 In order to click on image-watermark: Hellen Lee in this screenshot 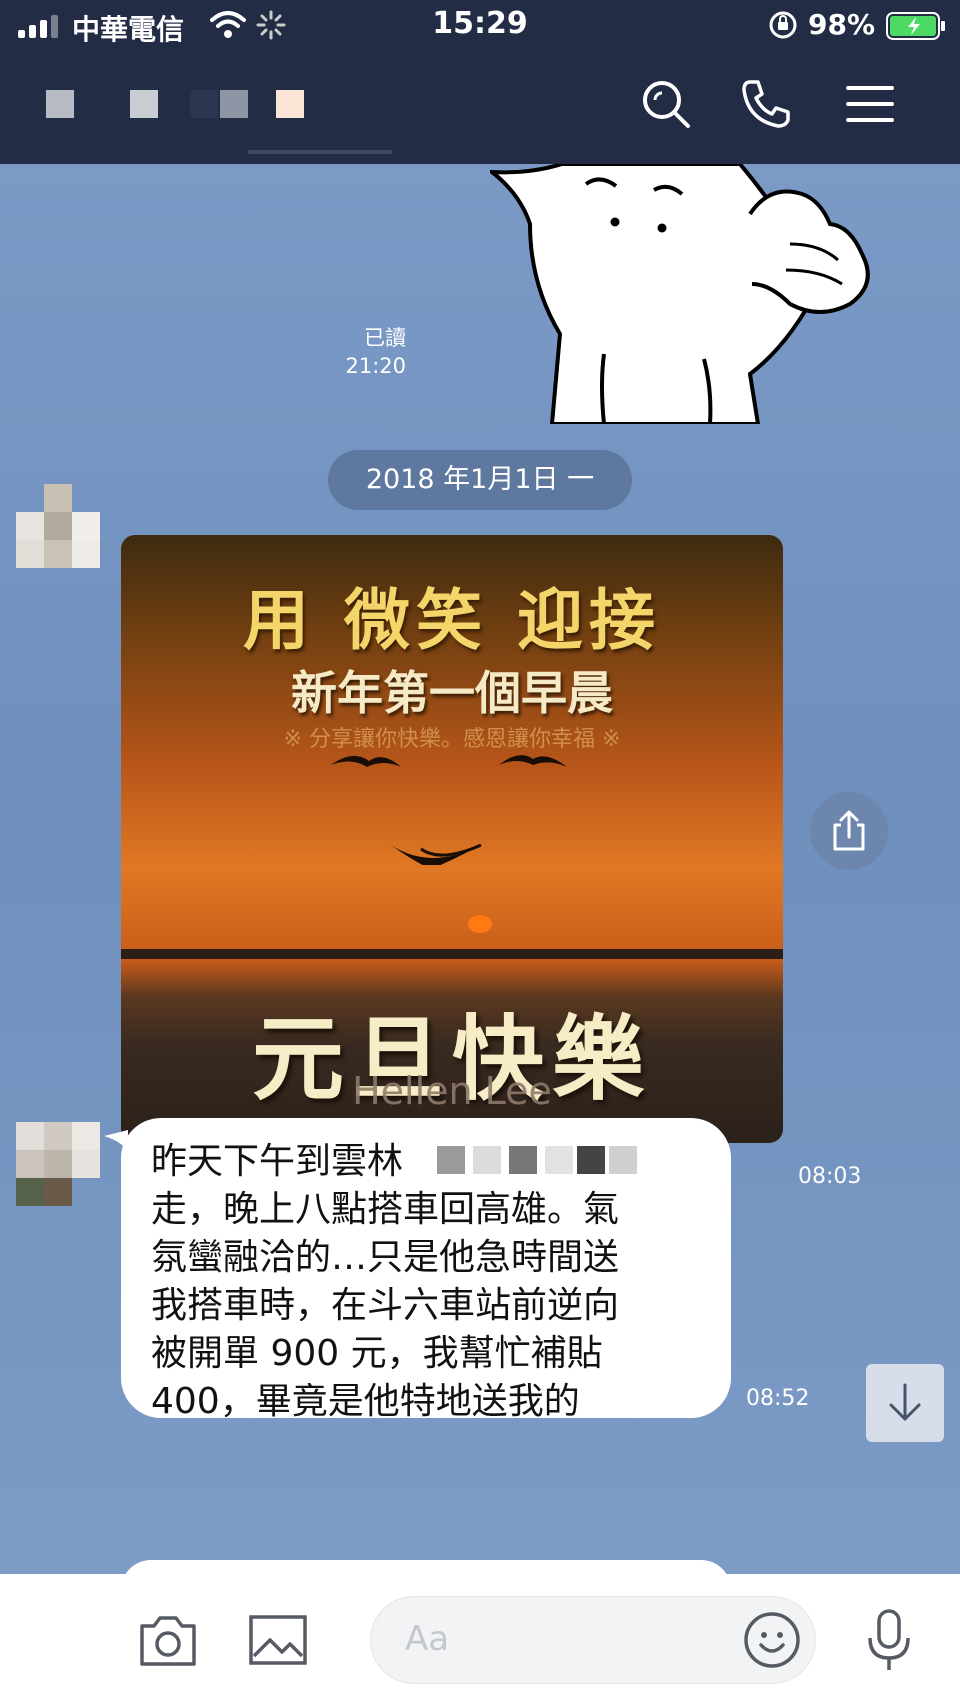, I will do `click(452, 1091)`.